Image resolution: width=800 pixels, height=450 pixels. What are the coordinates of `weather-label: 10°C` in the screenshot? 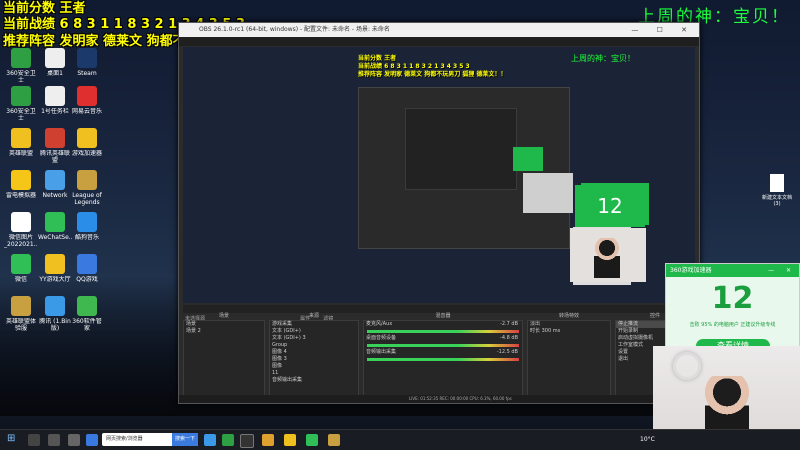 It's located at (647, 439).